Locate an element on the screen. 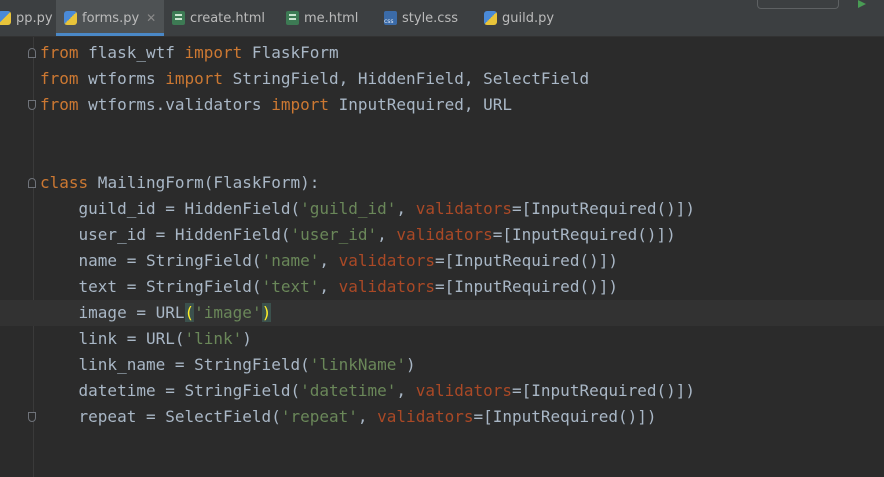 This screenshot has width=884, height=477. code-text: link = URL('link') is located at coordinates (146, 338).